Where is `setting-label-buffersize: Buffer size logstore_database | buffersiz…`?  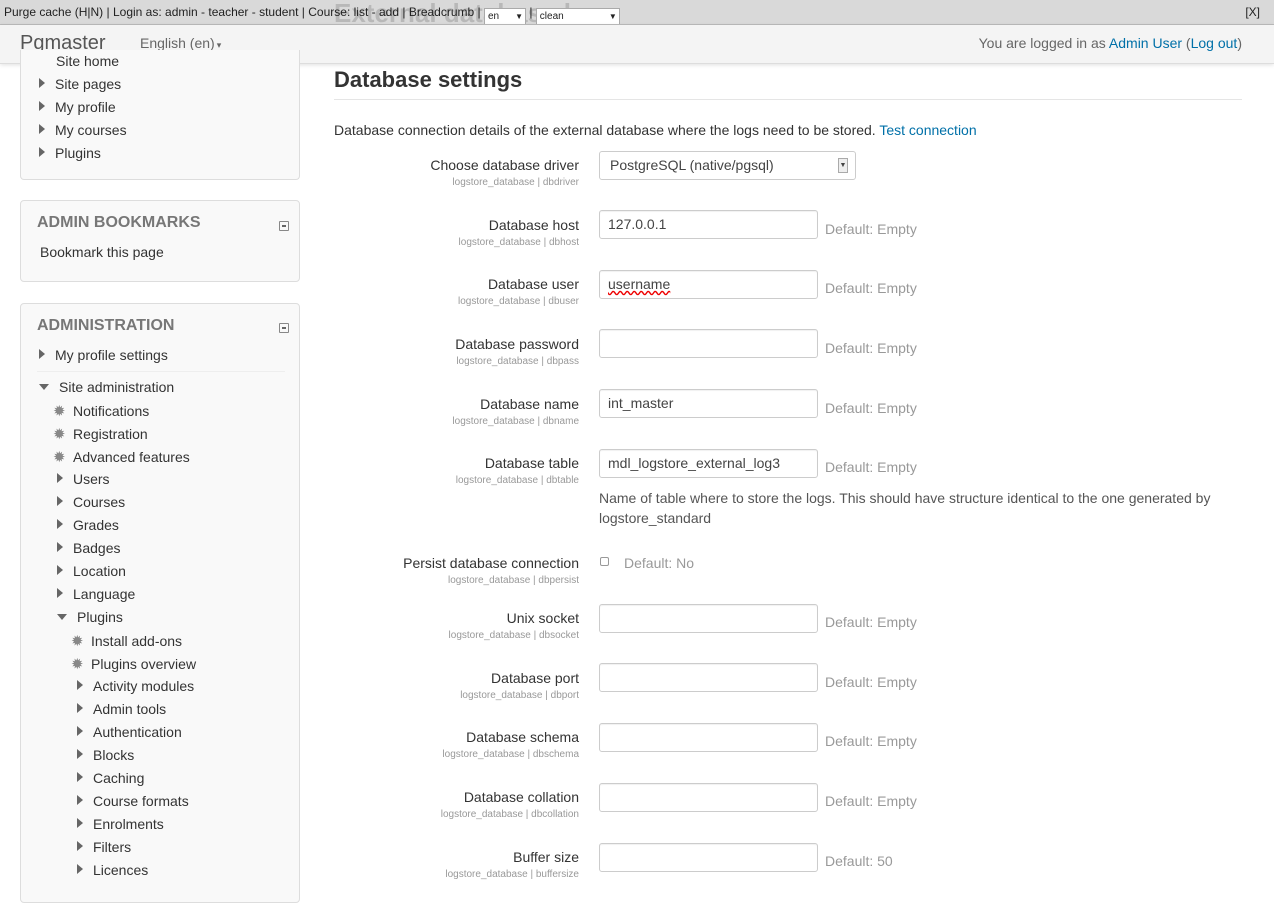 setting-label-buffersize: Buffer size logstore_database | buffersiz… is located at coordinates (512, 864).